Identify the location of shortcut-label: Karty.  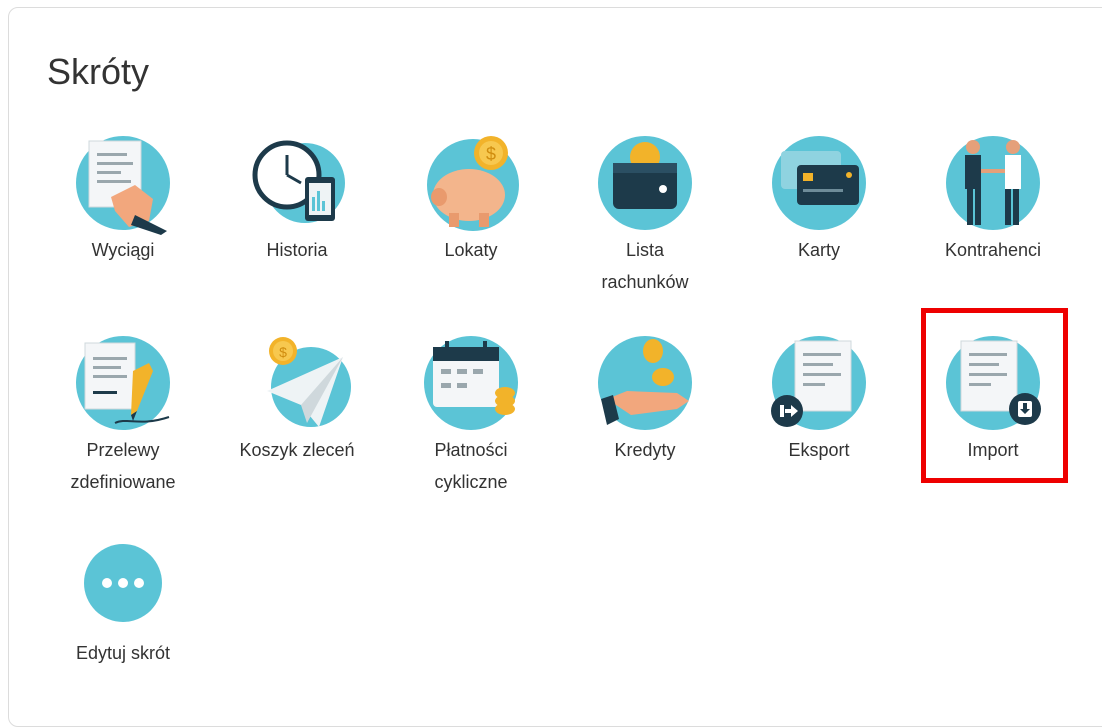
(818, 250).